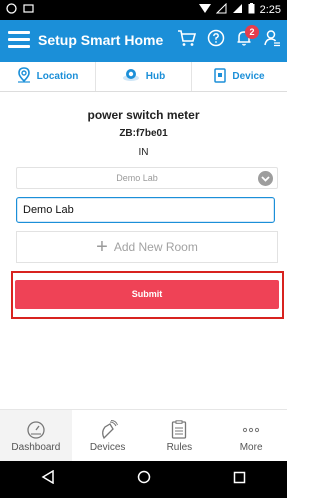 Image resolution: width=320 pixels, height=498 pixels. I want to click on user-settings-icon, so click(272, 38).